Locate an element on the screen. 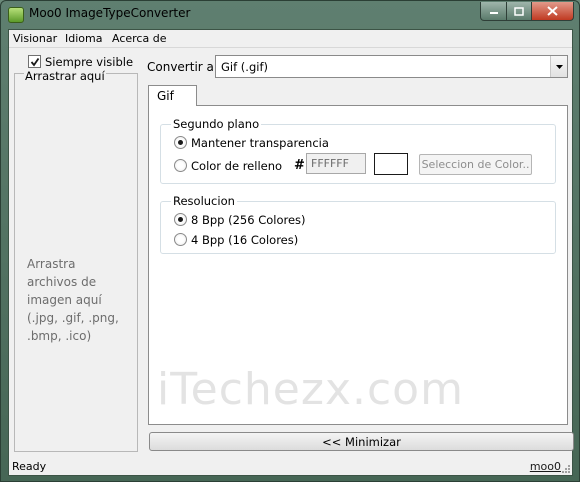 The width and height of the screenshot is (580, 482). resolution-group-title: Resolucion is located at coordinates (204, 201).